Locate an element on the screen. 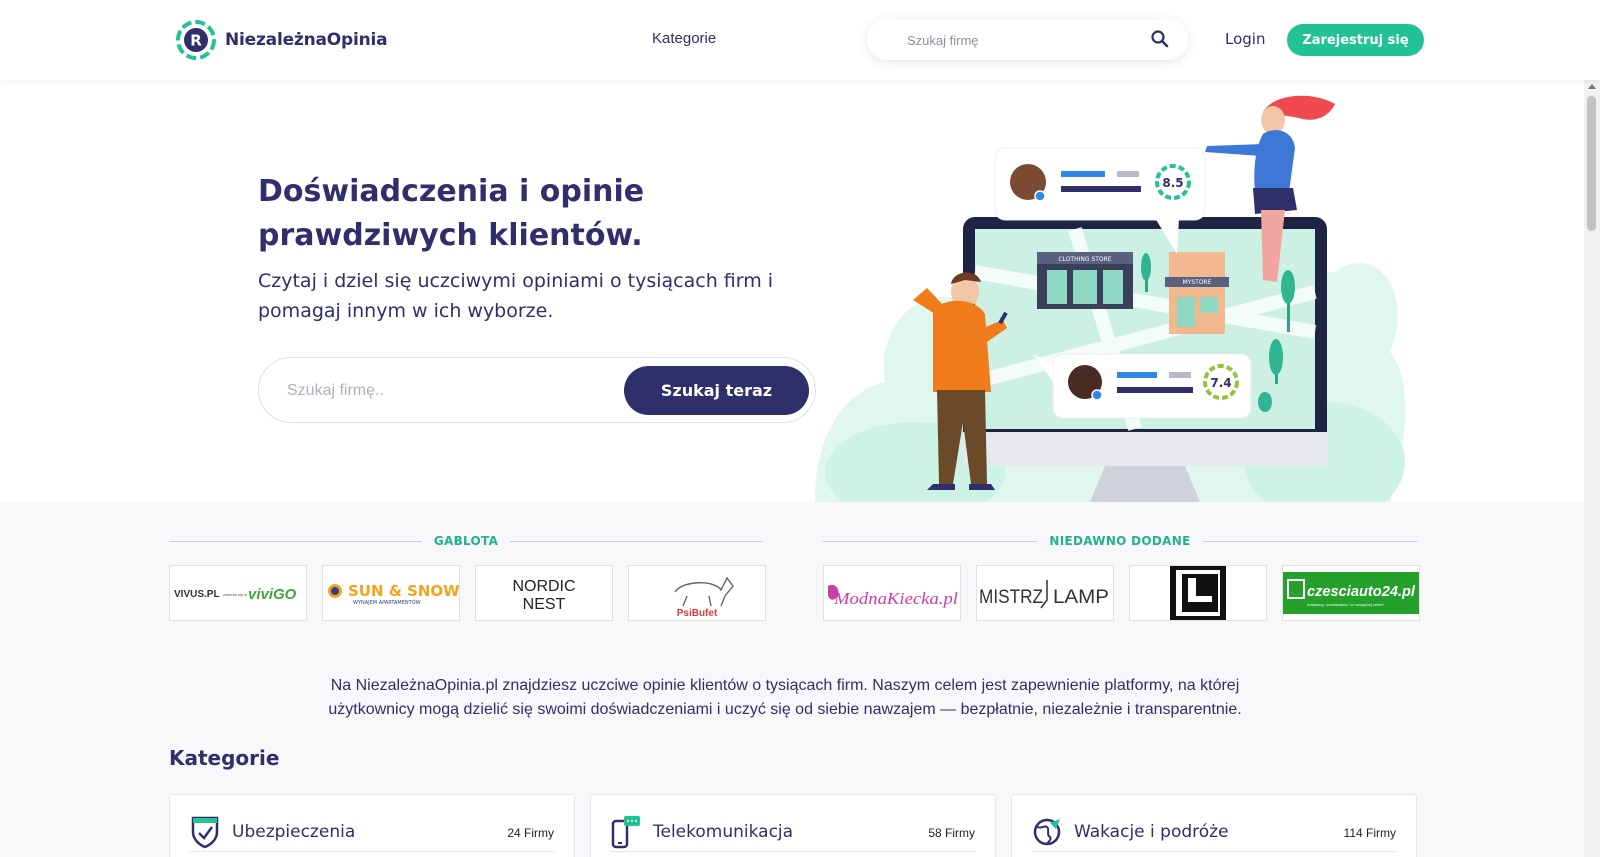 The height and width of the screenshot is (857, 1600). logo-card-modnakiecka: ModnaKiecka.pl is located at coordinates (892, 593).